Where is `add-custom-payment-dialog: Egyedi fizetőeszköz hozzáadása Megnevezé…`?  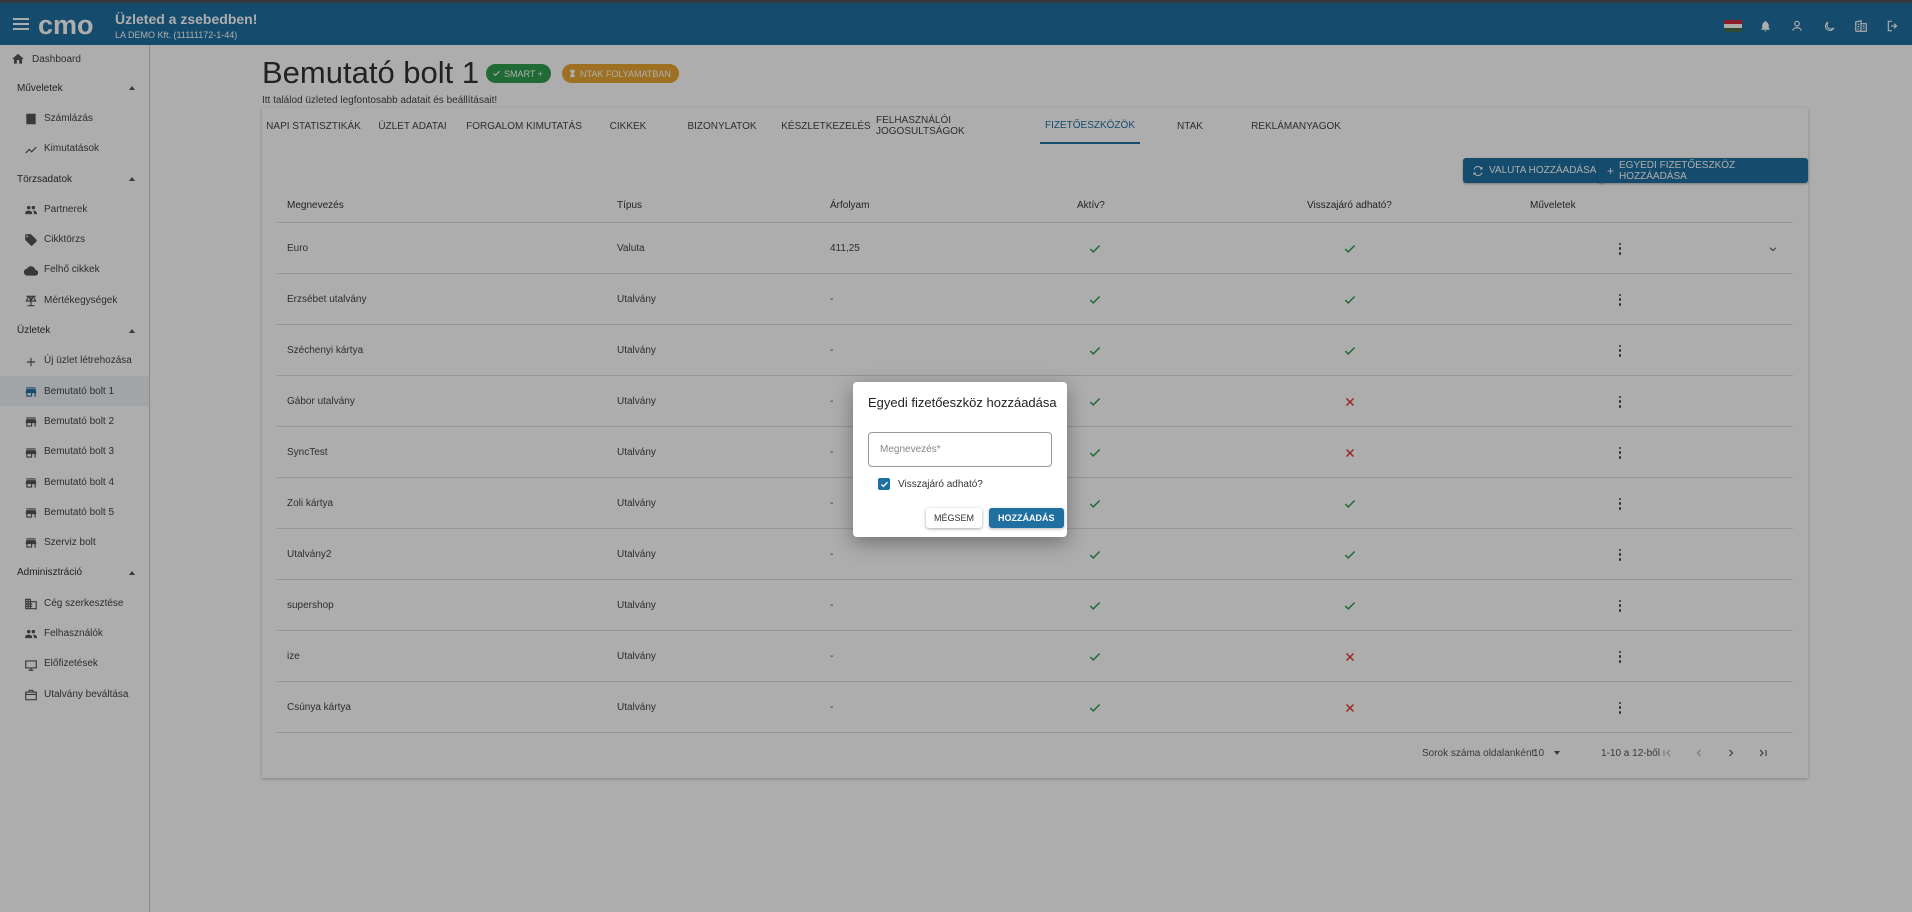 add-custom-payment-dialog: Egyedi fizetőeszköz hozzáadása Megnevezé… is located at coordinates (960, 459).